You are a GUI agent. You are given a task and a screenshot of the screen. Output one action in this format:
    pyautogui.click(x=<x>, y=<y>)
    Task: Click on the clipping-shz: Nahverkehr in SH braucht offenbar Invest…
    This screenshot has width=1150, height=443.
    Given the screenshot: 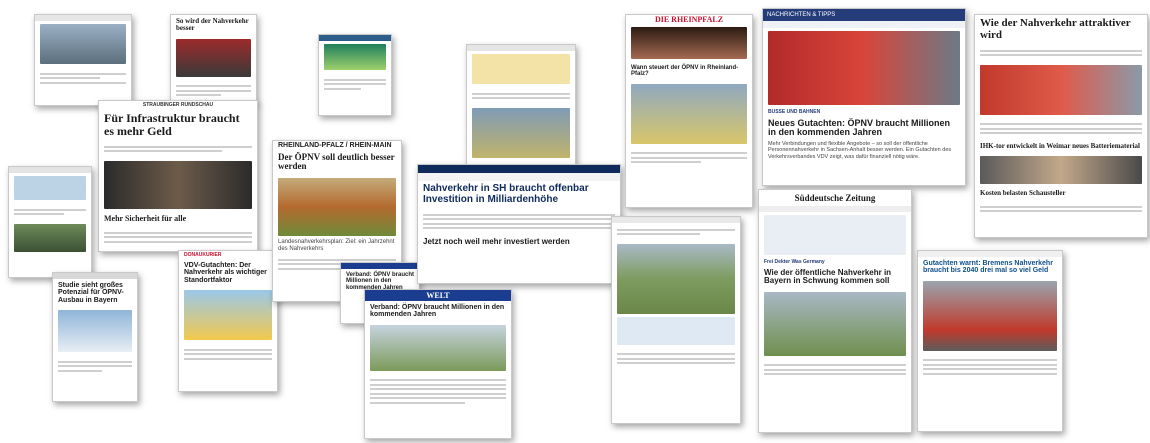 What is the action you would take?
    pyautogui.click(x=519, y=224)
    